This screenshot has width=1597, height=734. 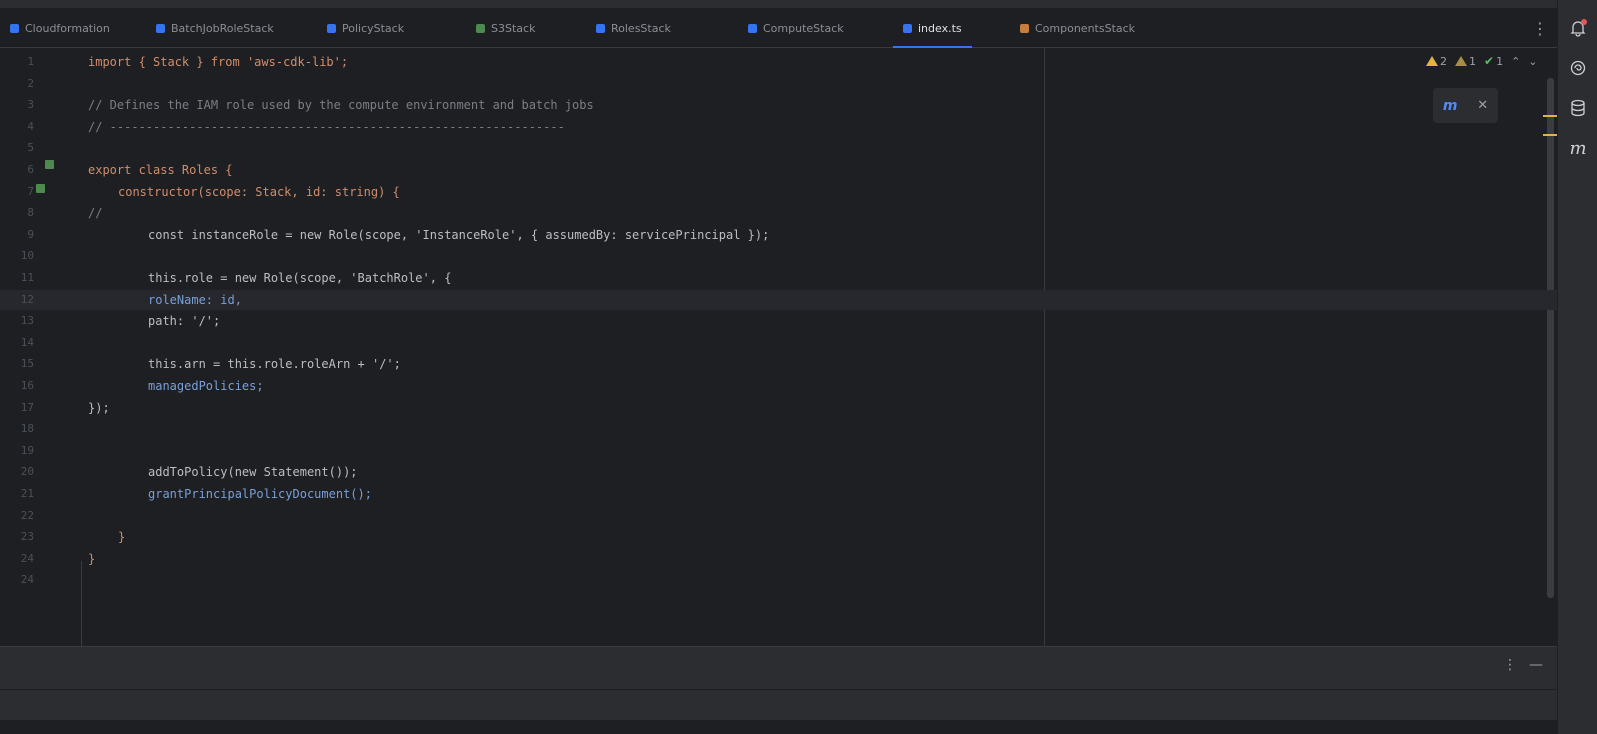 I want to click on code-line: 17});, so click(x=778, y=408).